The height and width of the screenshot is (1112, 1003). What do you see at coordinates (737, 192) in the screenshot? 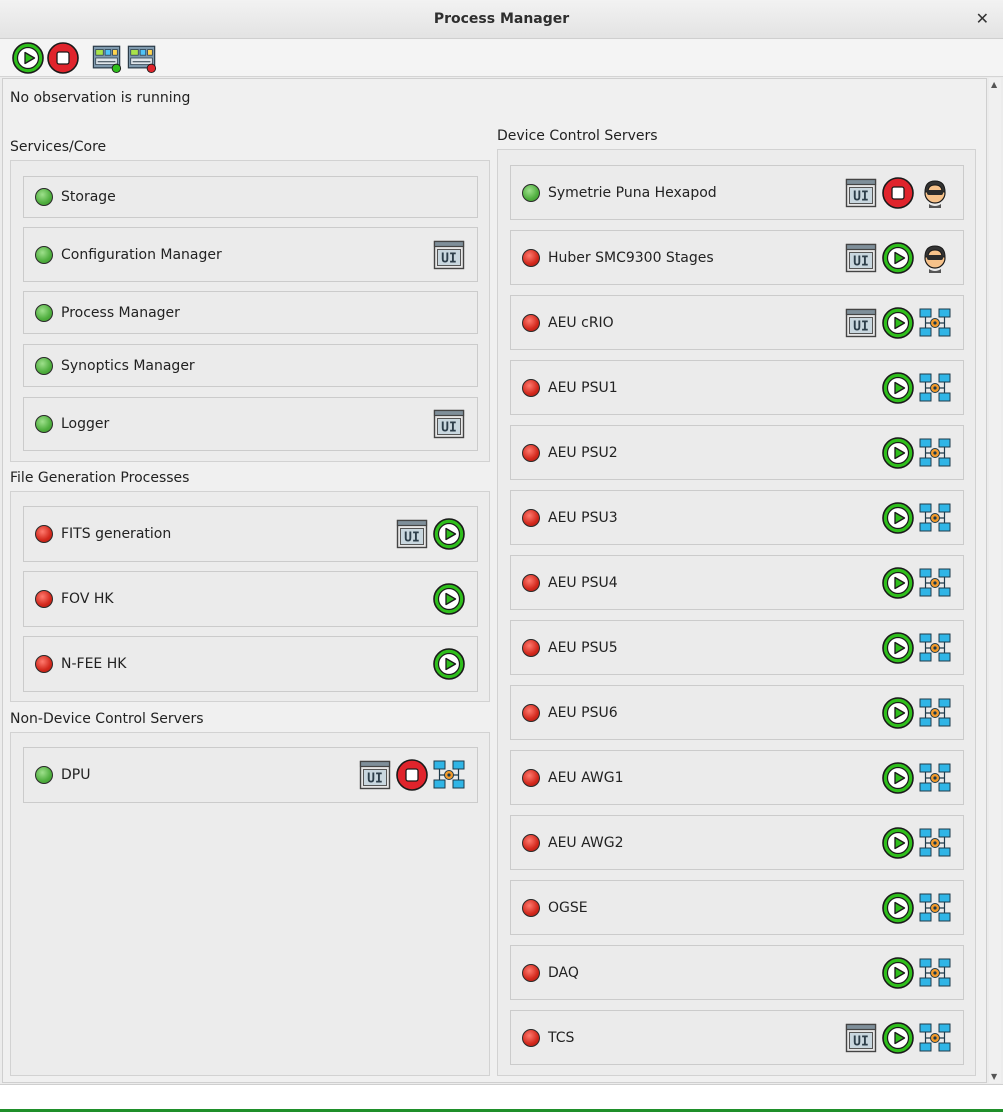
I see `process-row-symetrie-puna-hexapod: Symetrie Puna Hexapod` at bounding box center [737, 192].